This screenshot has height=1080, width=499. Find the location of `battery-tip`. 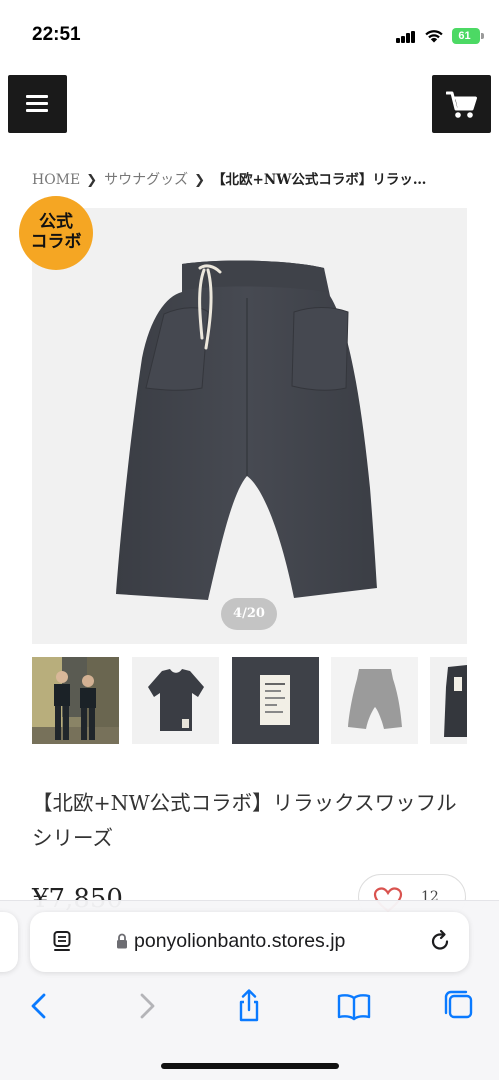

battery-tip is located at coordinates (482, 36).